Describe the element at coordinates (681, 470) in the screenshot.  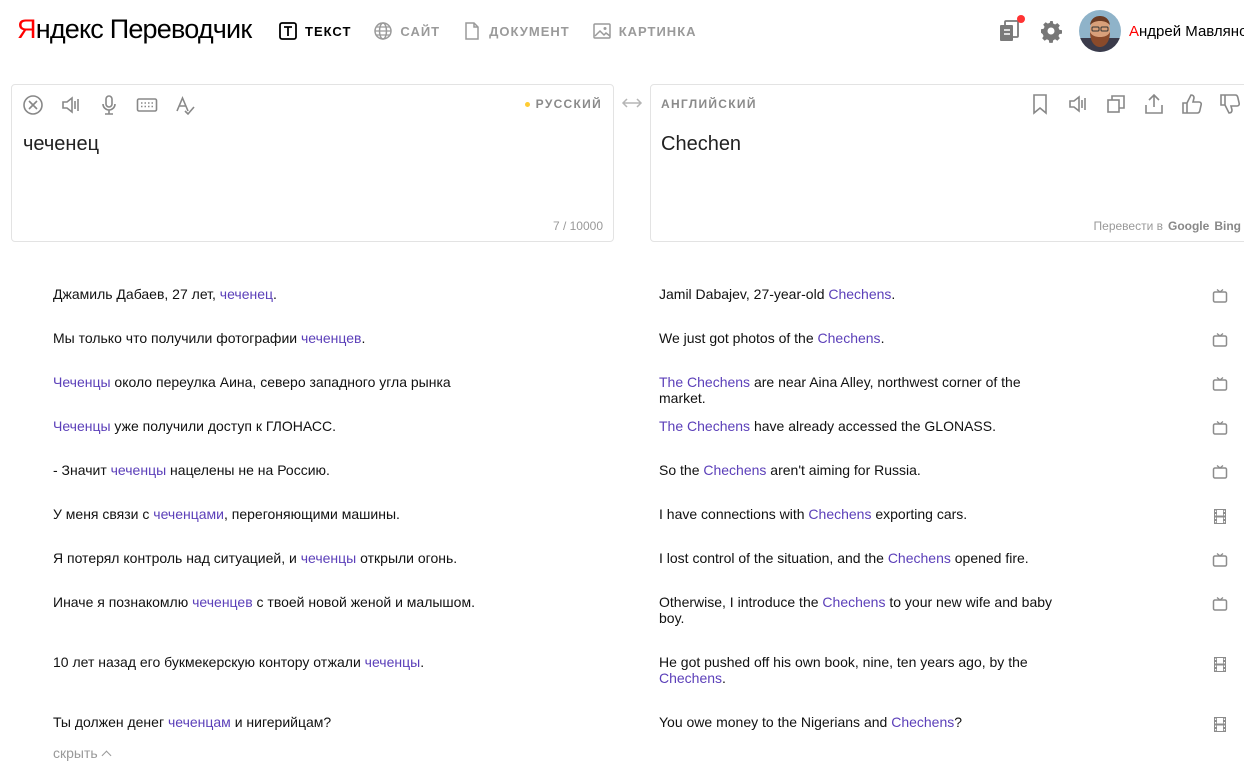
I see `example-text: So the` at that location.